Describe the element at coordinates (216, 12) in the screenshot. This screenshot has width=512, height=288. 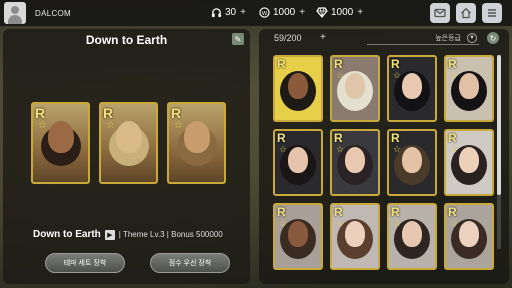
I see `headphones-icon` at that location.